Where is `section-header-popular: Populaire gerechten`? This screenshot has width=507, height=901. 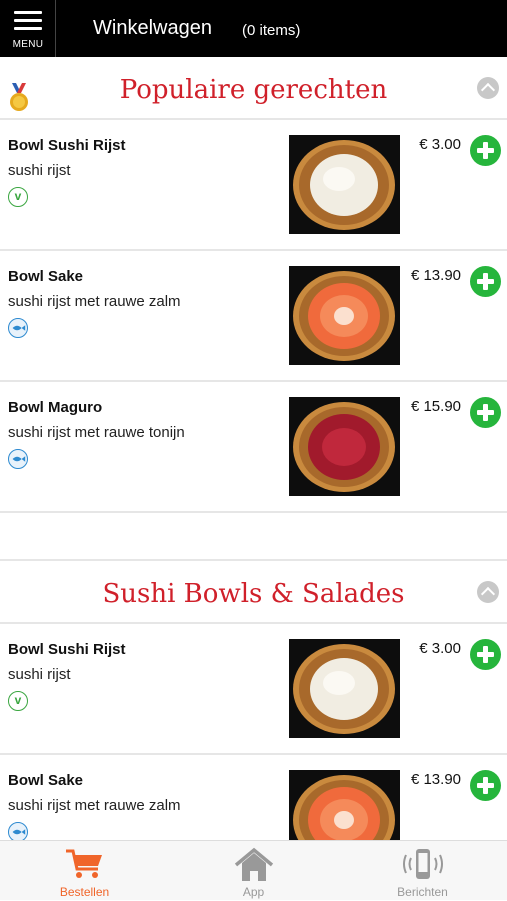
section-header-popular: Populaire gerechten is located at coordinates (253, 88).